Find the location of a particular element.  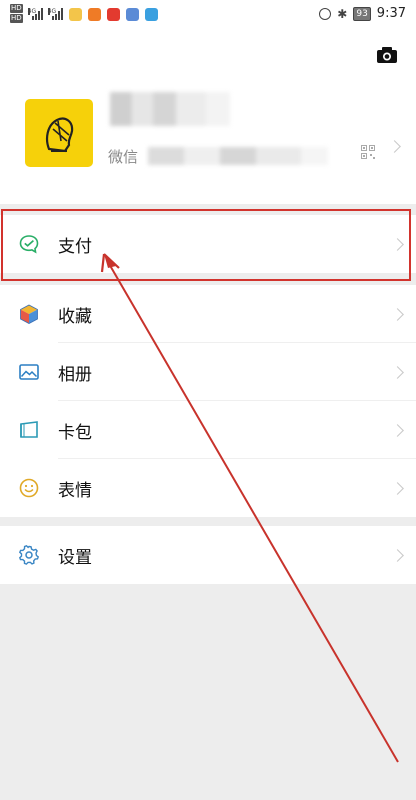

menu-item-favorites: 收藏 is located at coordinates (208, 314).